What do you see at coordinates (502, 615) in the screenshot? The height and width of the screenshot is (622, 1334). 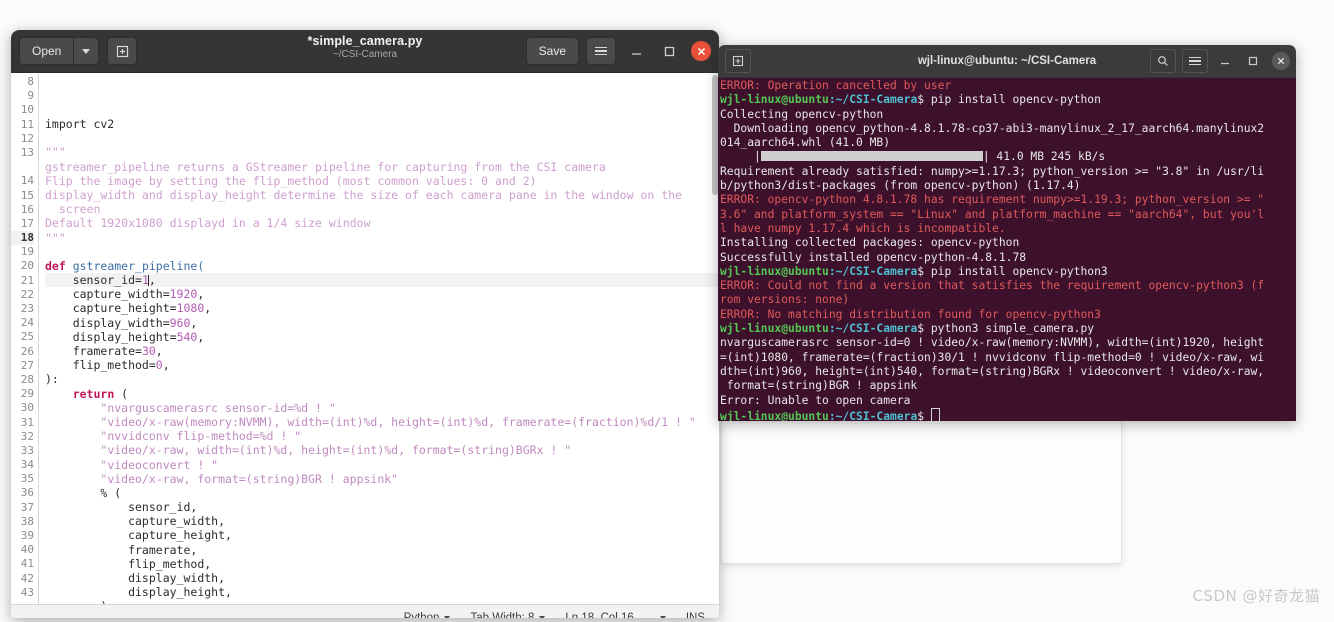 I see `tab-width-label: Tab Width: 8` at bounding box center [502, 615].